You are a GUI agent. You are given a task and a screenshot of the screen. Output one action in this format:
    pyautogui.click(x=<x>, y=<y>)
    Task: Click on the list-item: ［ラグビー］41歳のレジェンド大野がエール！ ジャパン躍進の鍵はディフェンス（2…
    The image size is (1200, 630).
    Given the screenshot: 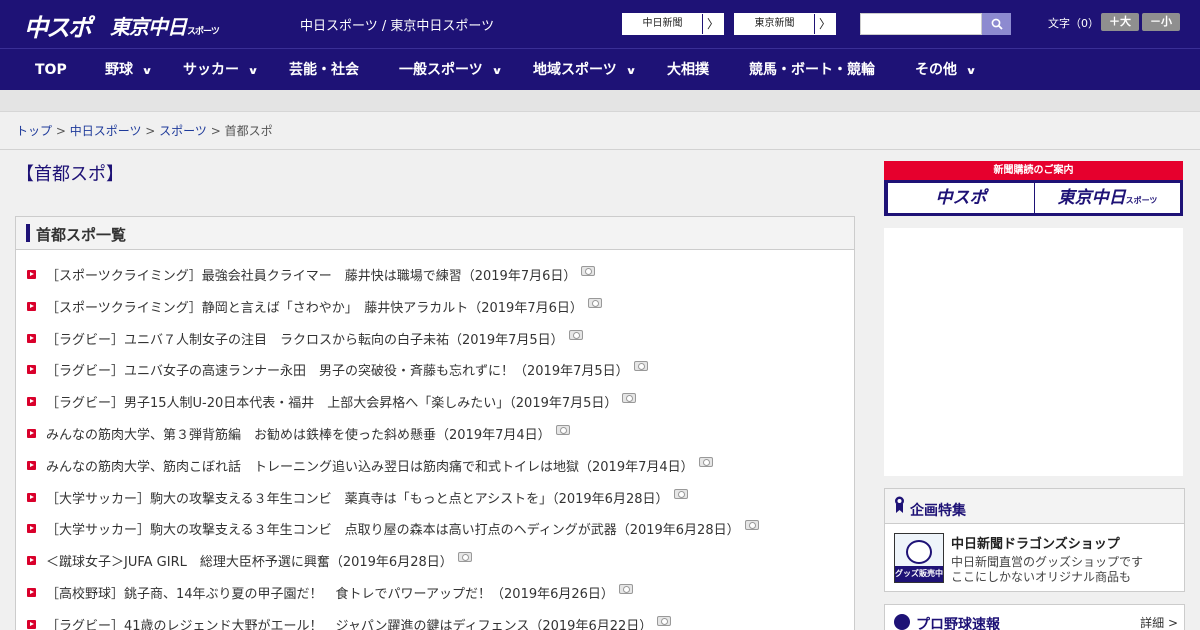 What is the action you would take?
    pyautogui.click(x=436, y=621)
    